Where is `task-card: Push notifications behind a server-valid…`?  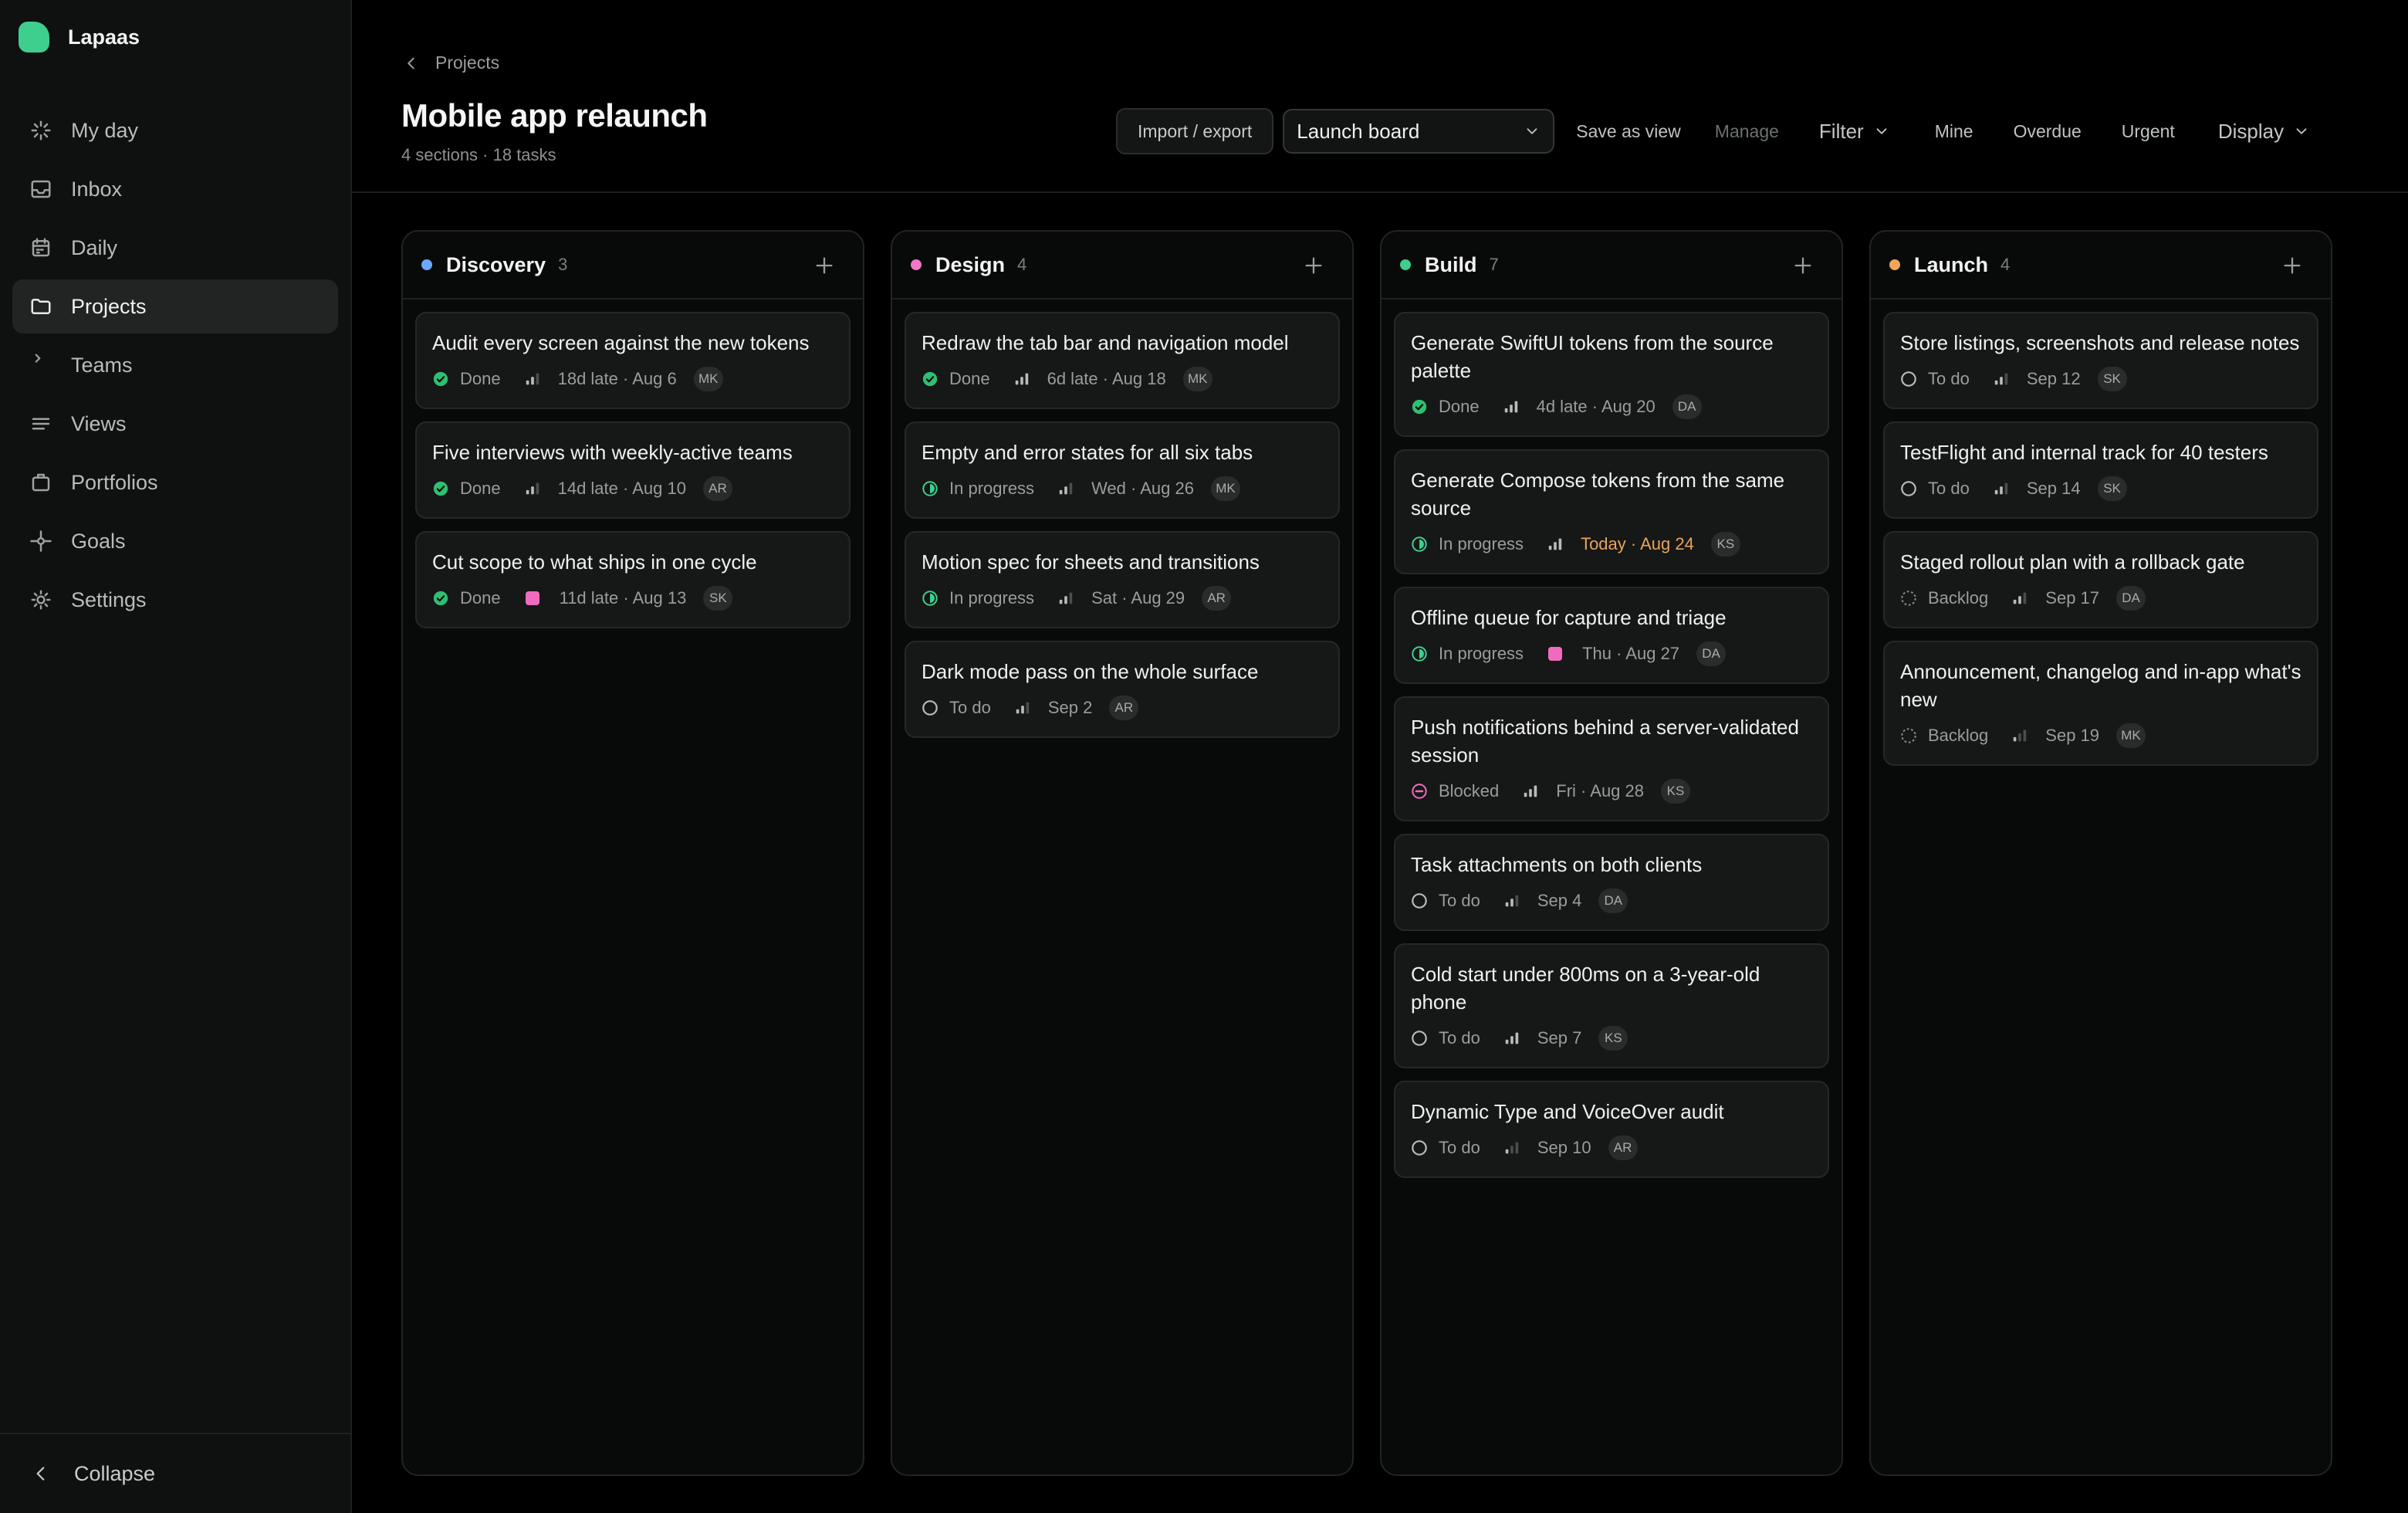 task-card: Push notifications behind a server-valid… is located at coordinates (1612, 758).